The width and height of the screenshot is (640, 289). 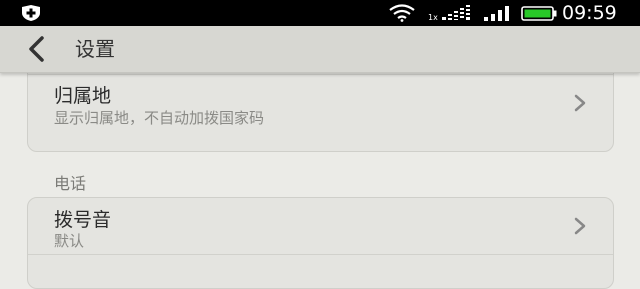 What do you see at coordinates (402, 13) in the screenshot?
I see `wifi-icon` at bounding box center [402, 13].